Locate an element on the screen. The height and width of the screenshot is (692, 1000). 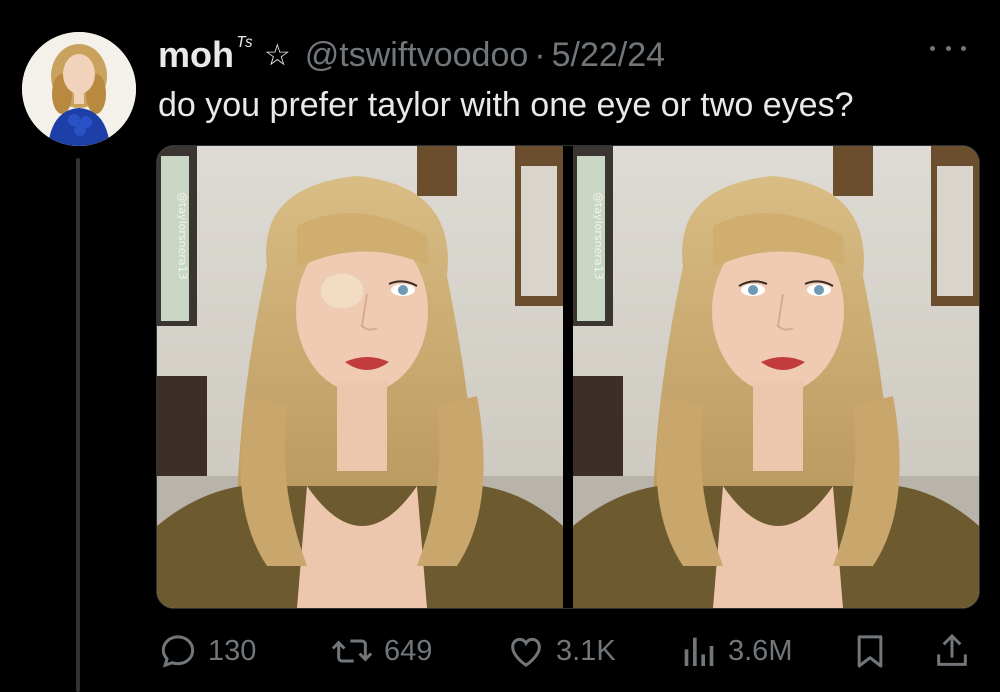
avatar is located at coordinates (79, 89).